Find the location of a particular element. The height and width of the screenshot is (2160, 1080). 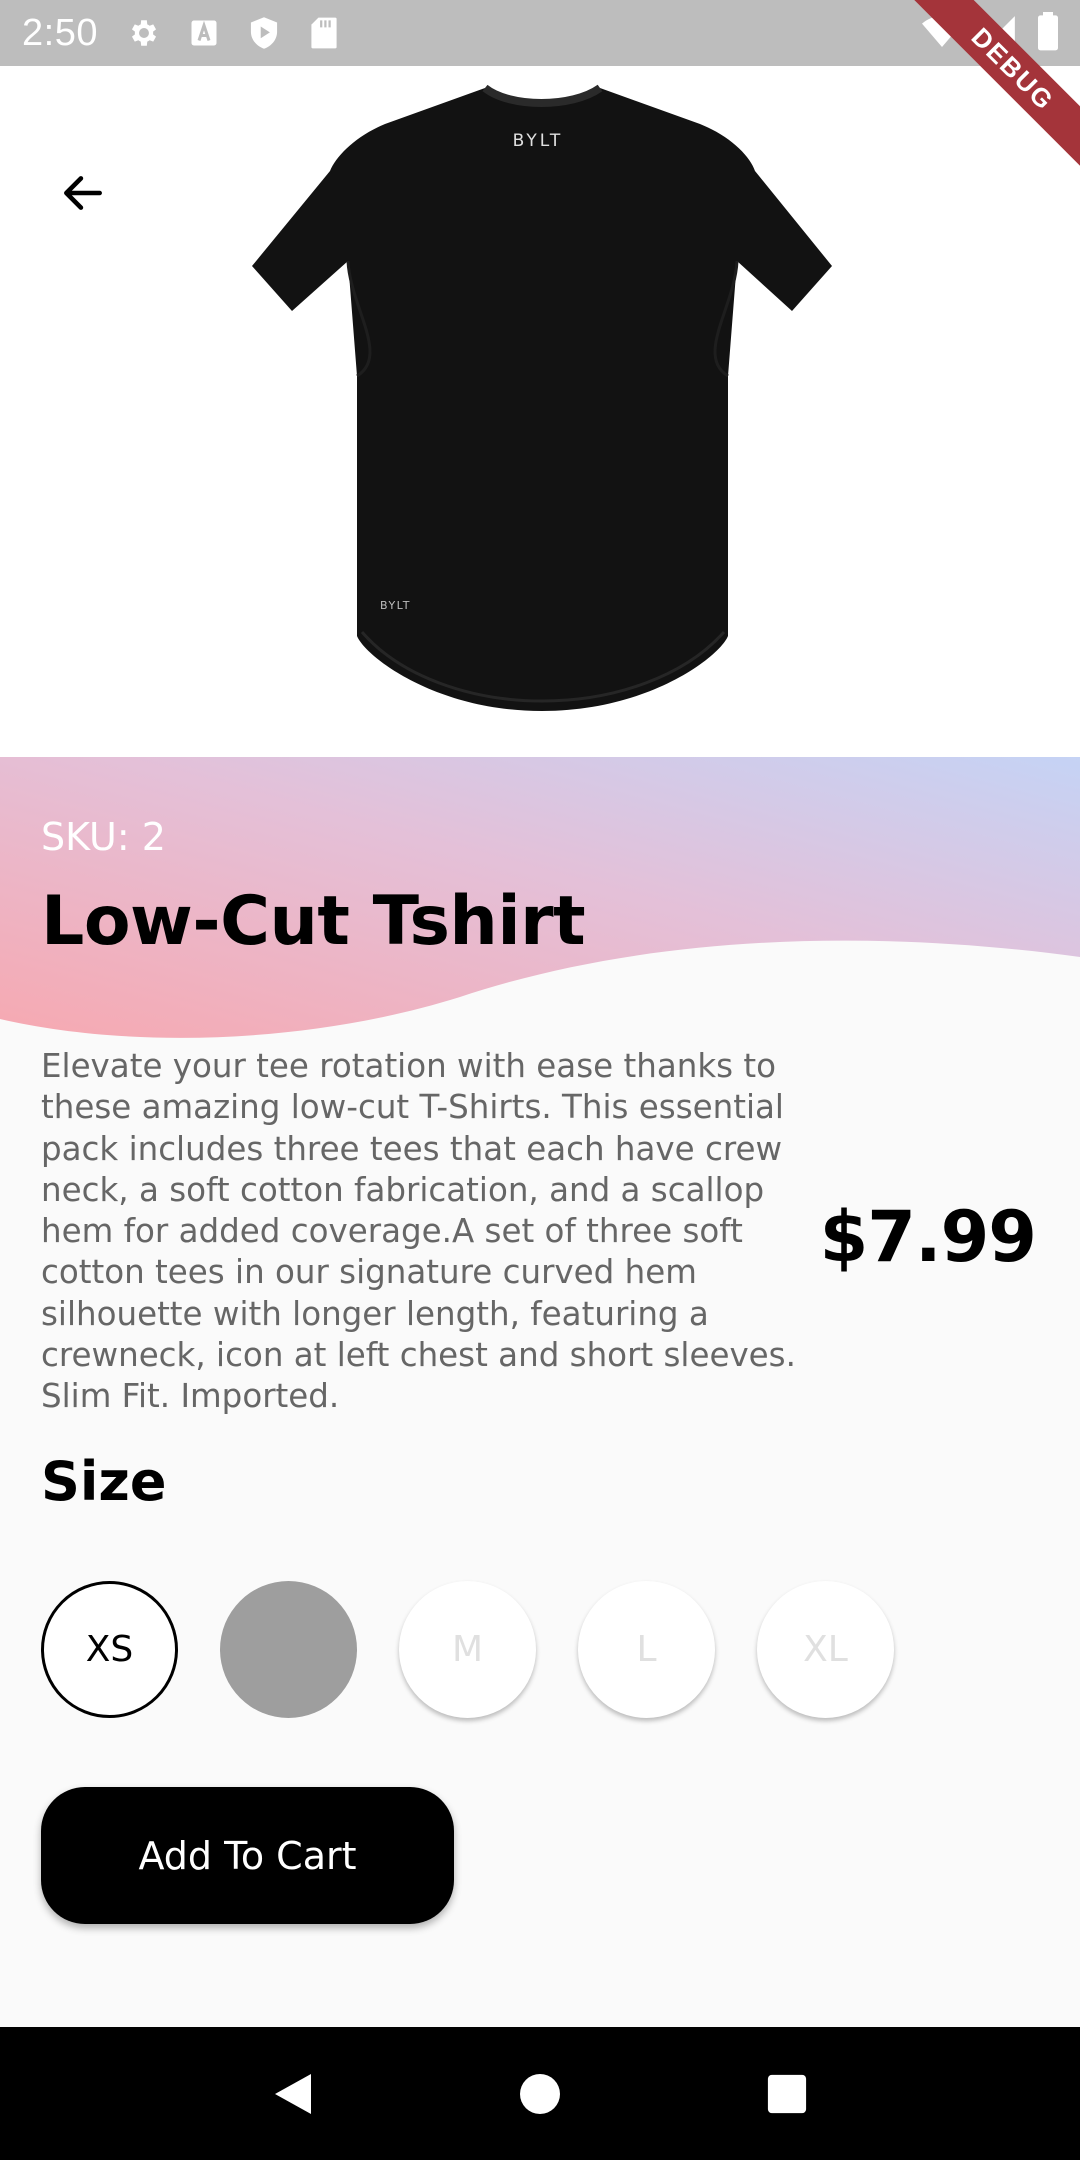

product-price: $7.99 is located at coordinates (928, 1237).